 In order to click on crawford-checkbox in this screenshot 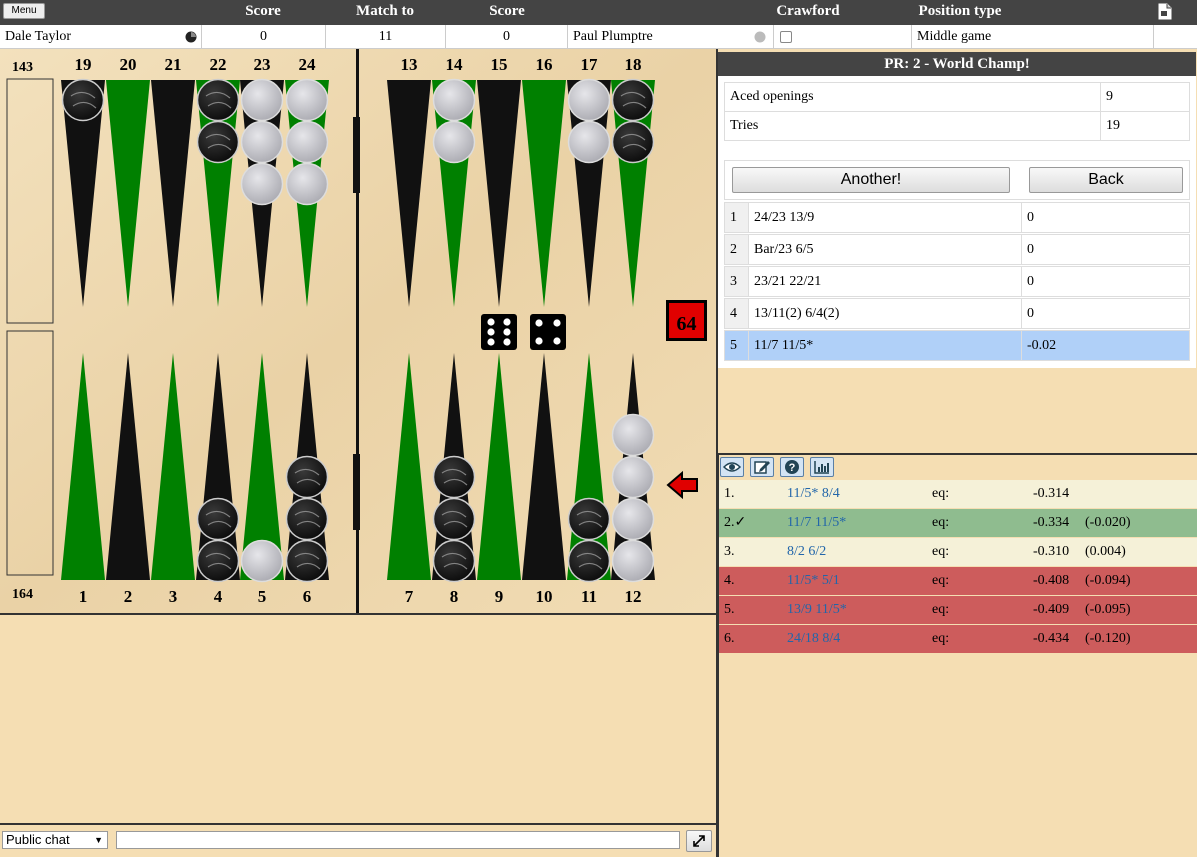, I will do `click(786, 37)`.